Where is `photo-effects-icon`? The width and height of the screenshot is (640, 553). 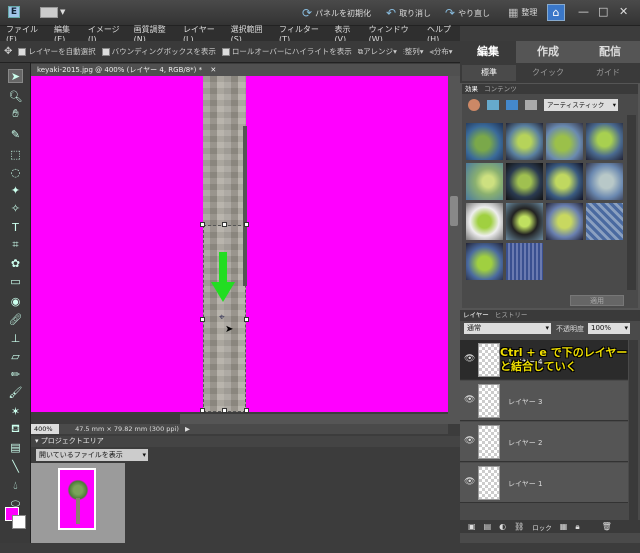 photo-effects-icon is located at coordinates (512, 105).